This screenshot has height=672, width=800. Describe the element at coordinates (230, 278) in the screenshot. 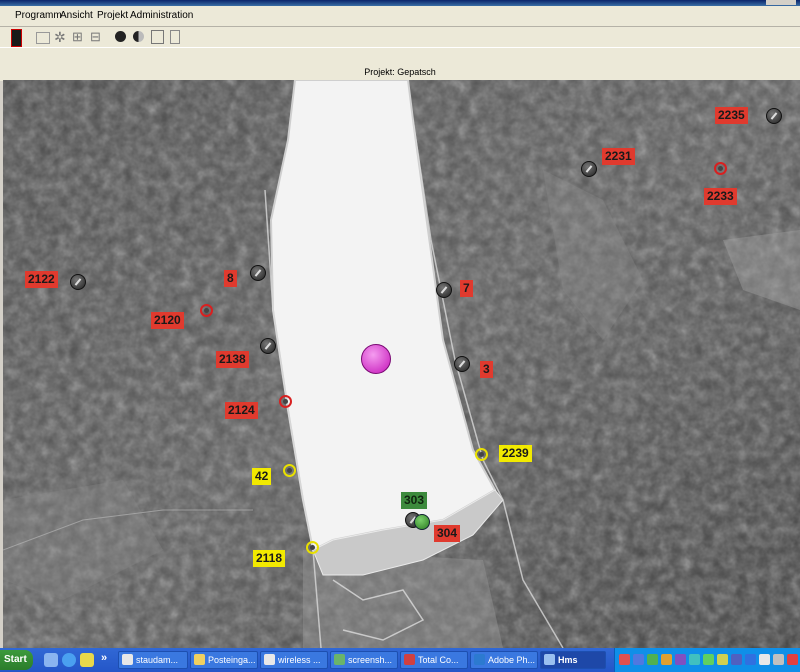

I see `label-8: 8` at that location.